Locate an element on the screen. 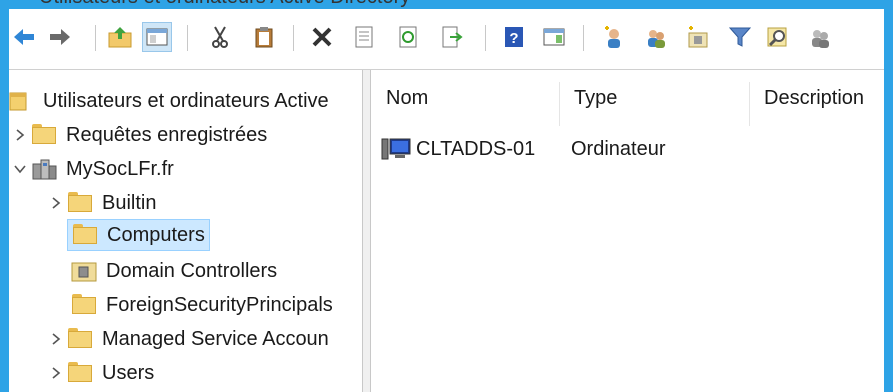 The image size is (893, 392). tree-item-computers: Computers is located at coordinates (138, 235).